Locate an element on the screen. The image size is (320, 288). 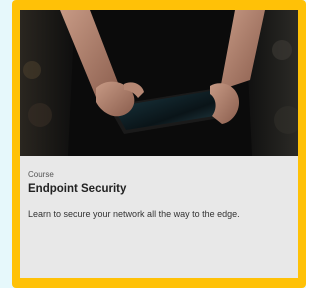
course-type-label: Course is located at coordinates (41, 174).